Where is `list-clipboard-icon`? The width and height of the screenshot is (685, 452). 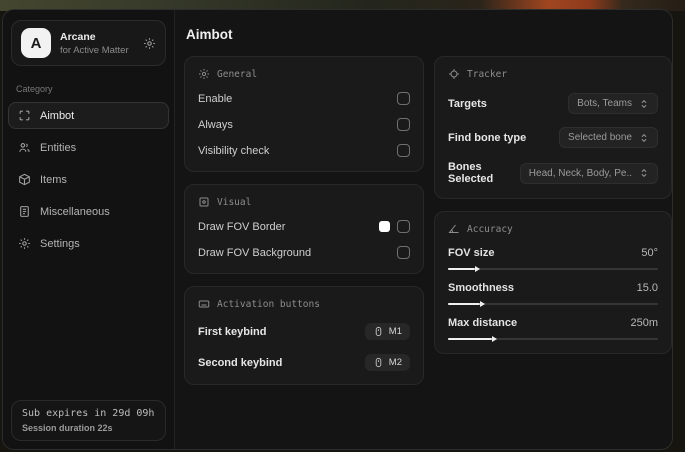
list-clipboard-icon is located at coordinates (24, 211).